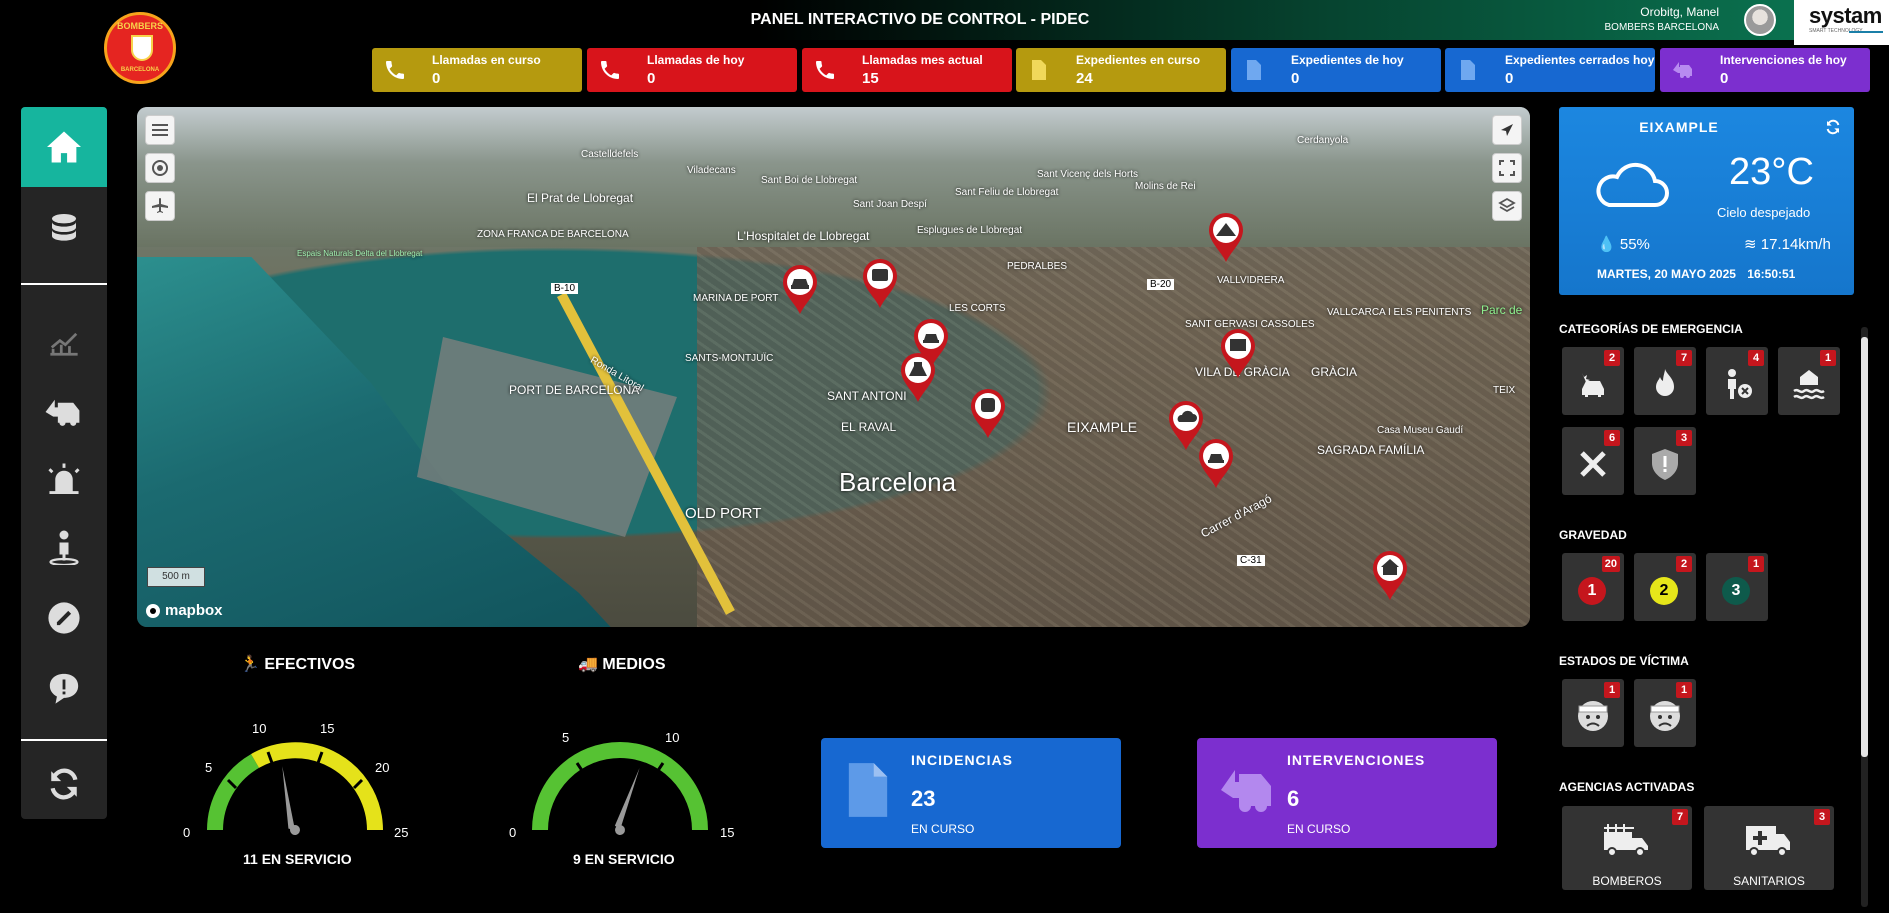 The width and height of the screenshot is (1889, 913). What do you see at coordinates (1665, 381) in the screenshot?
I see `category-tile: 7` at bounding box center [1665, 381].